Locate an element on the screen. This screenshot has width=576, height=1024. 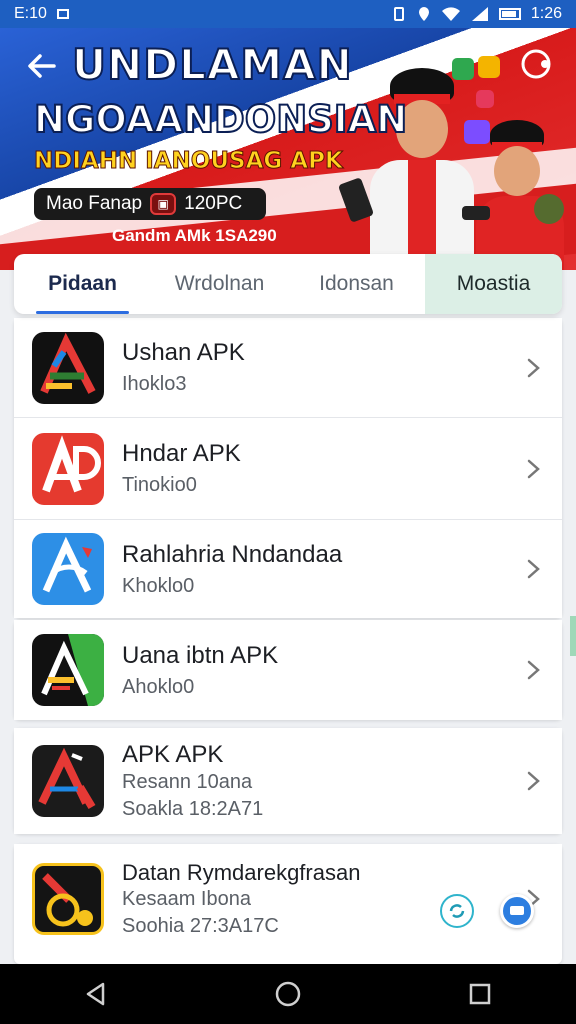
back-button is located at coordinates (43, 67).